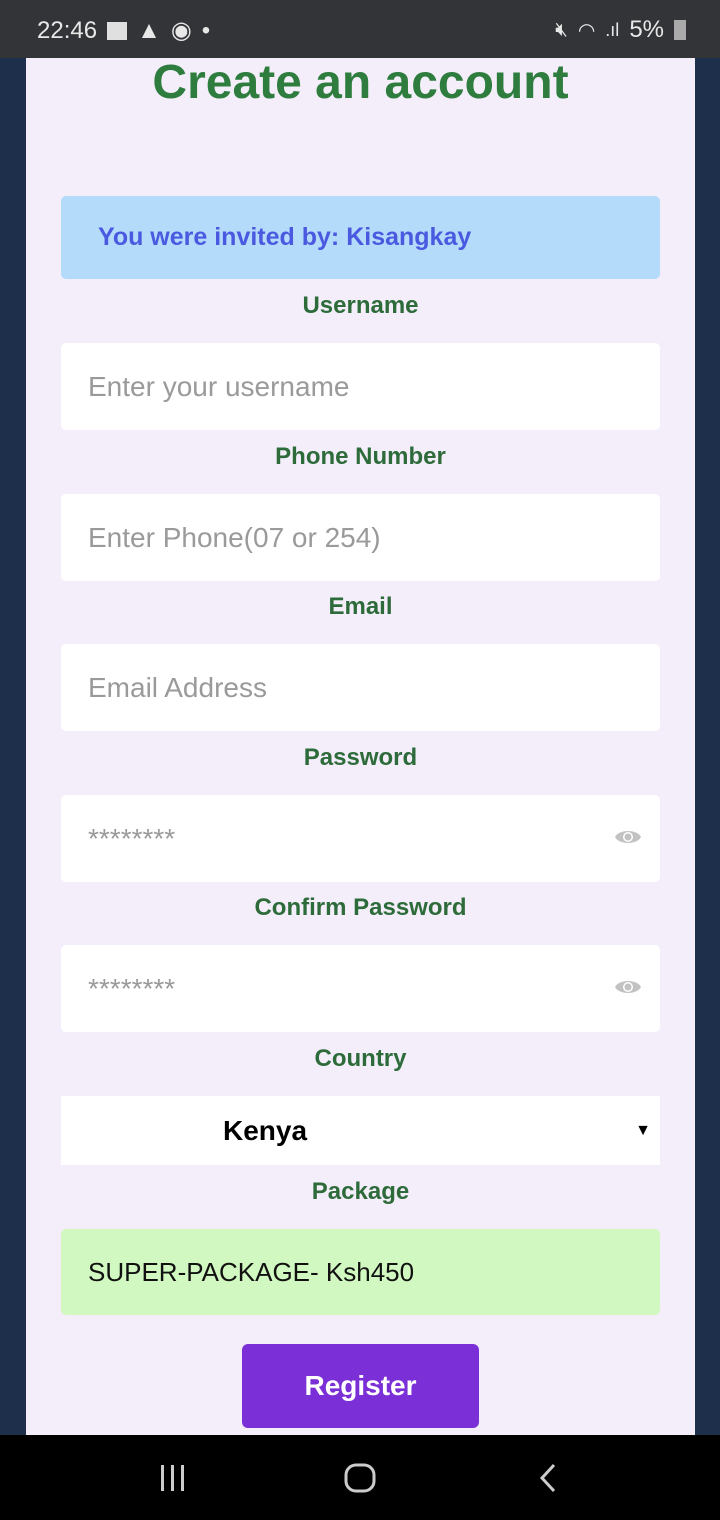 The width and height of the screenshot is (720, 1520). What do you see at coordinates (177, 687) in the screenshot?
I see `email-placeholder: Email Address` at bounding box center [177, 687].